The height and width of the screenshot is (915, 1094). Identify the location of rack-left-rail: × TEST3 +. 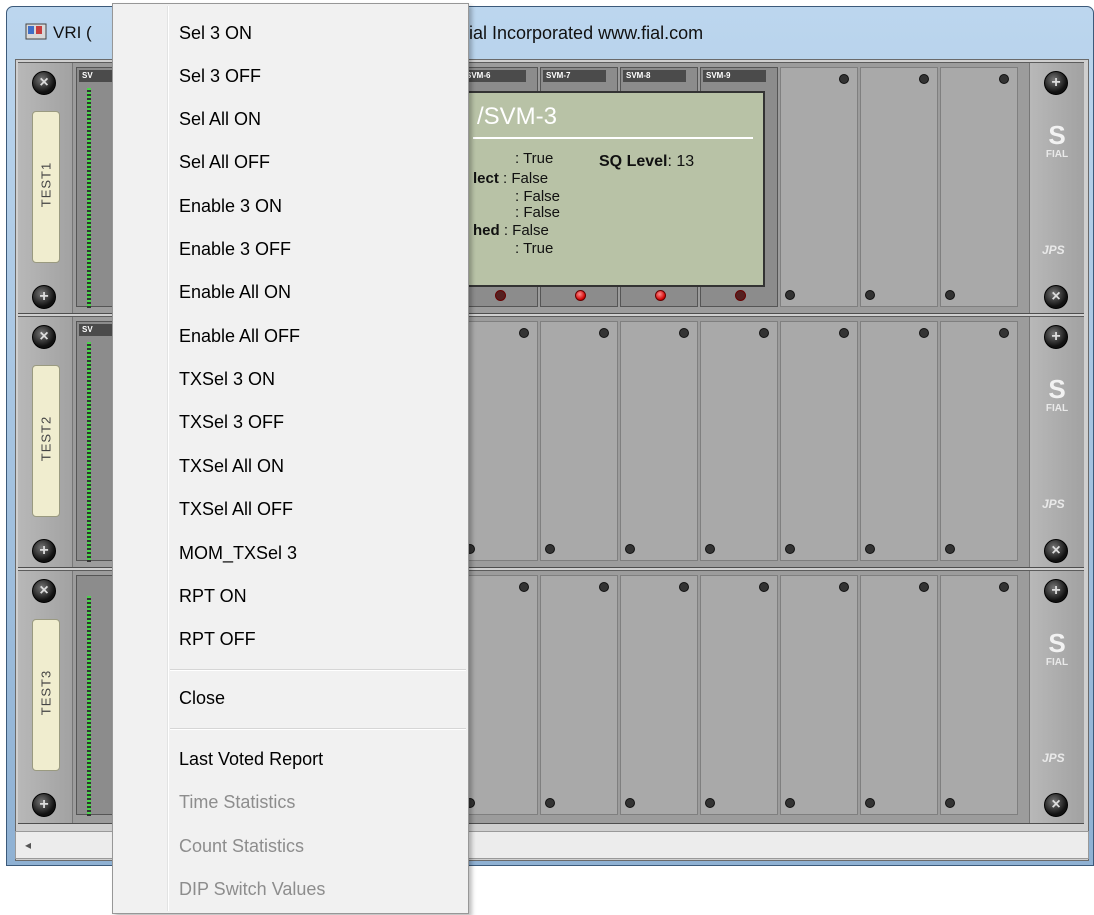
(45, 697).